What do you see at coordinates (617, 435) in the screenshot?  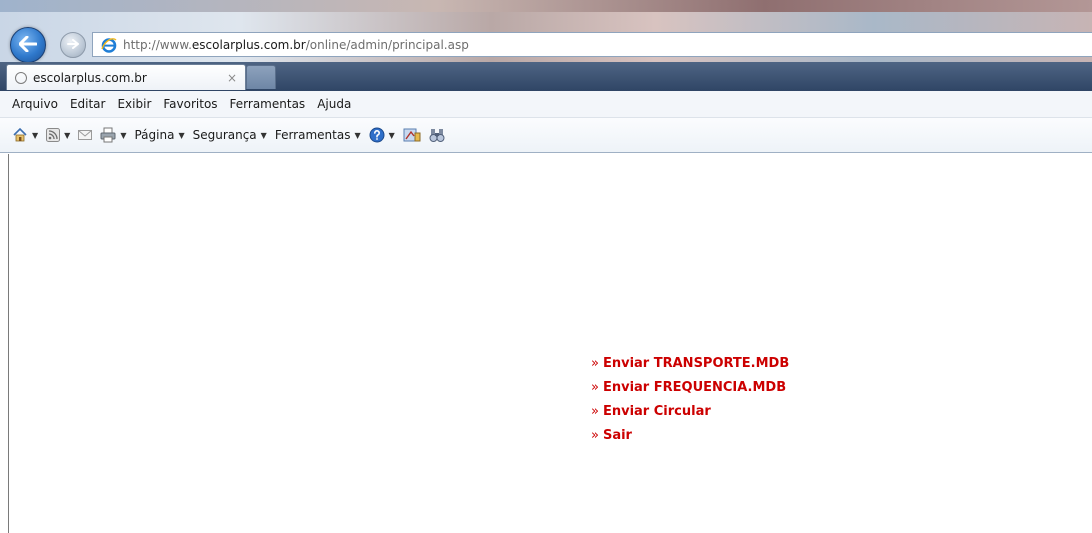 I see `link-label: Sair` at bounding box center [617, 435].